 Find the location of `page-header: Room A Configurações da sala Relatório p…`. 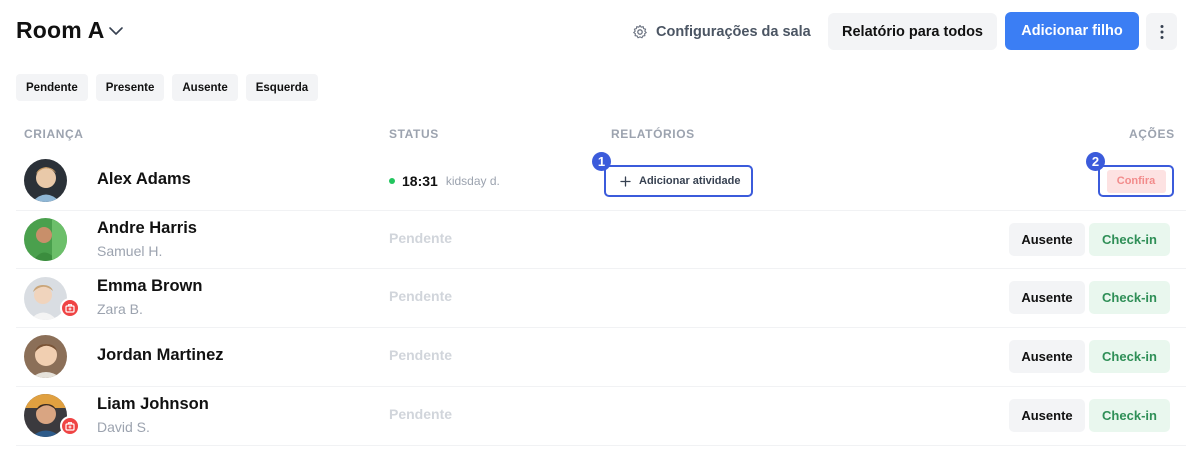

page-header: Room A Configurações da sala Relatório p… is located at coordinates (600, 31).